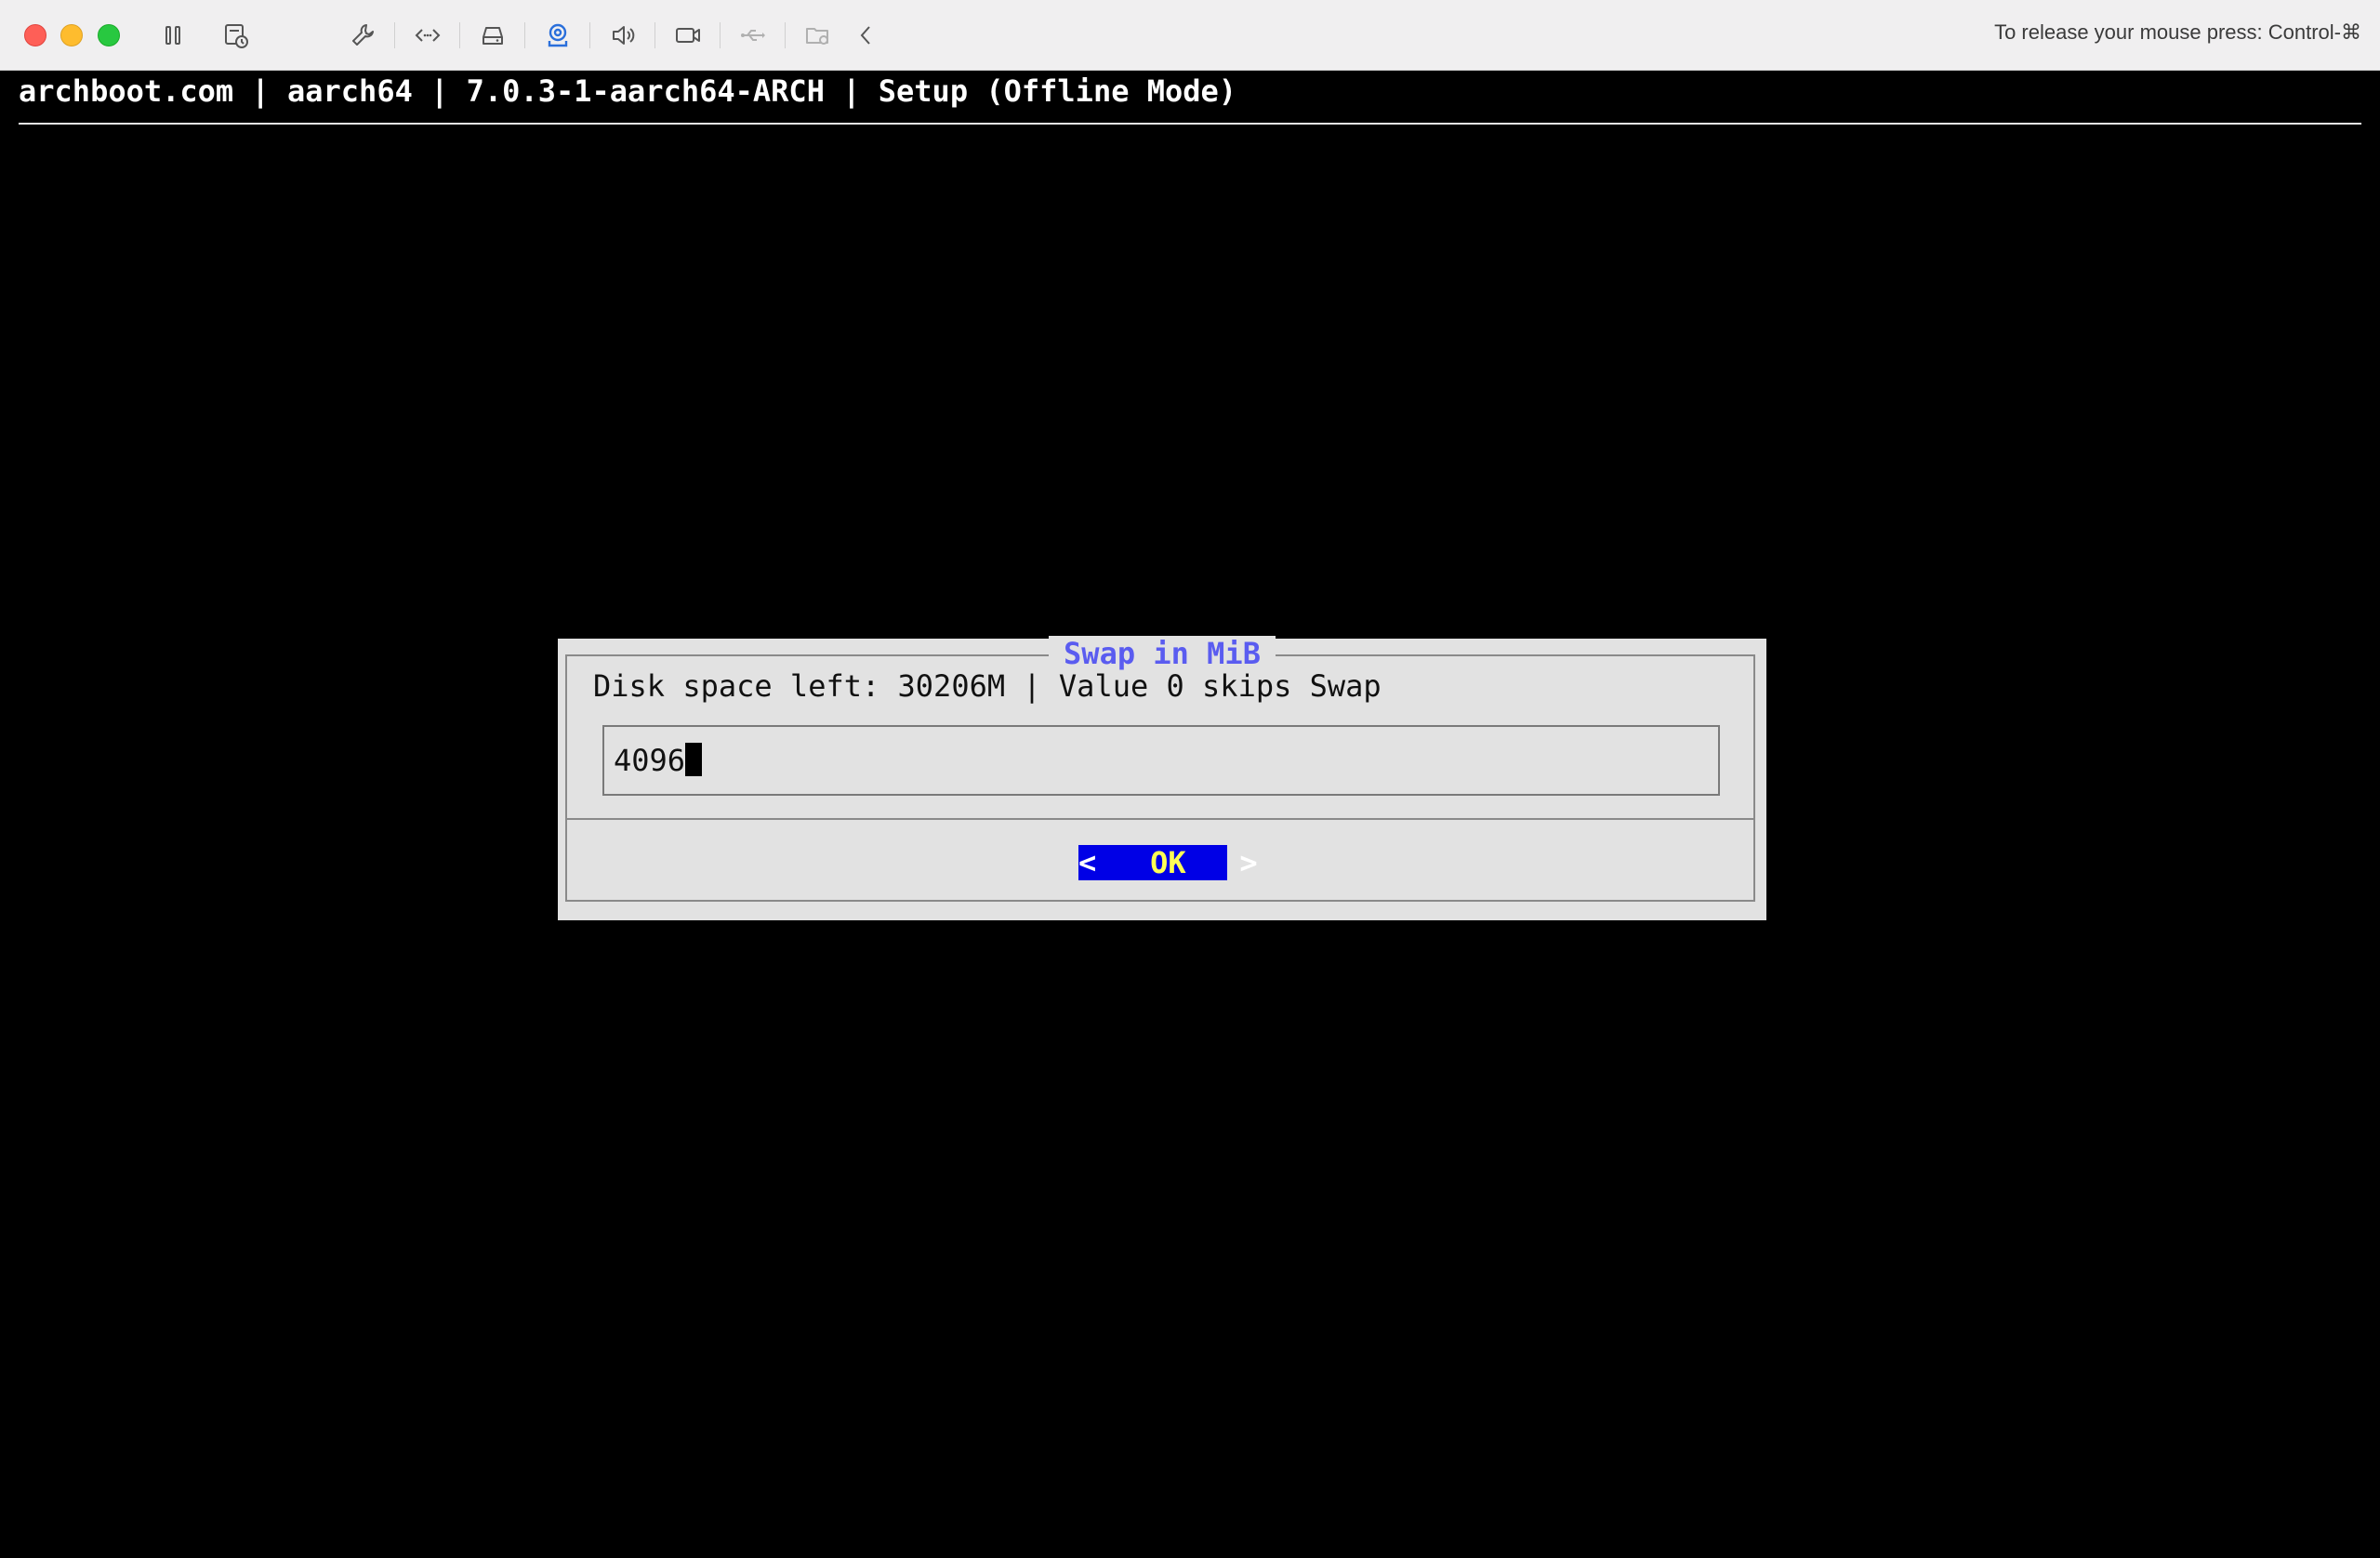  What do you see at coordinates (109, 35) in the screenshot?
I see `maximize-window-button` at bounding box center [109, 35].